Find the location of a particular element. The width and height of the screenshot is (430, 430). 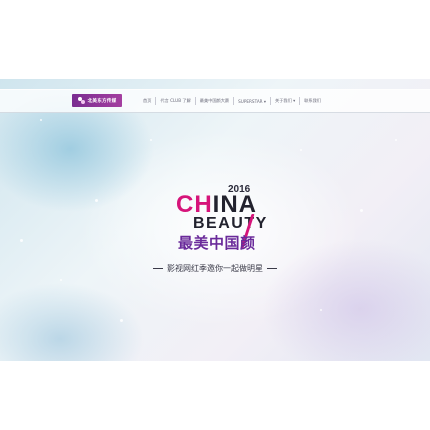

campaign-title-beauty: BEAUTY is located at coordinates (230, 223).